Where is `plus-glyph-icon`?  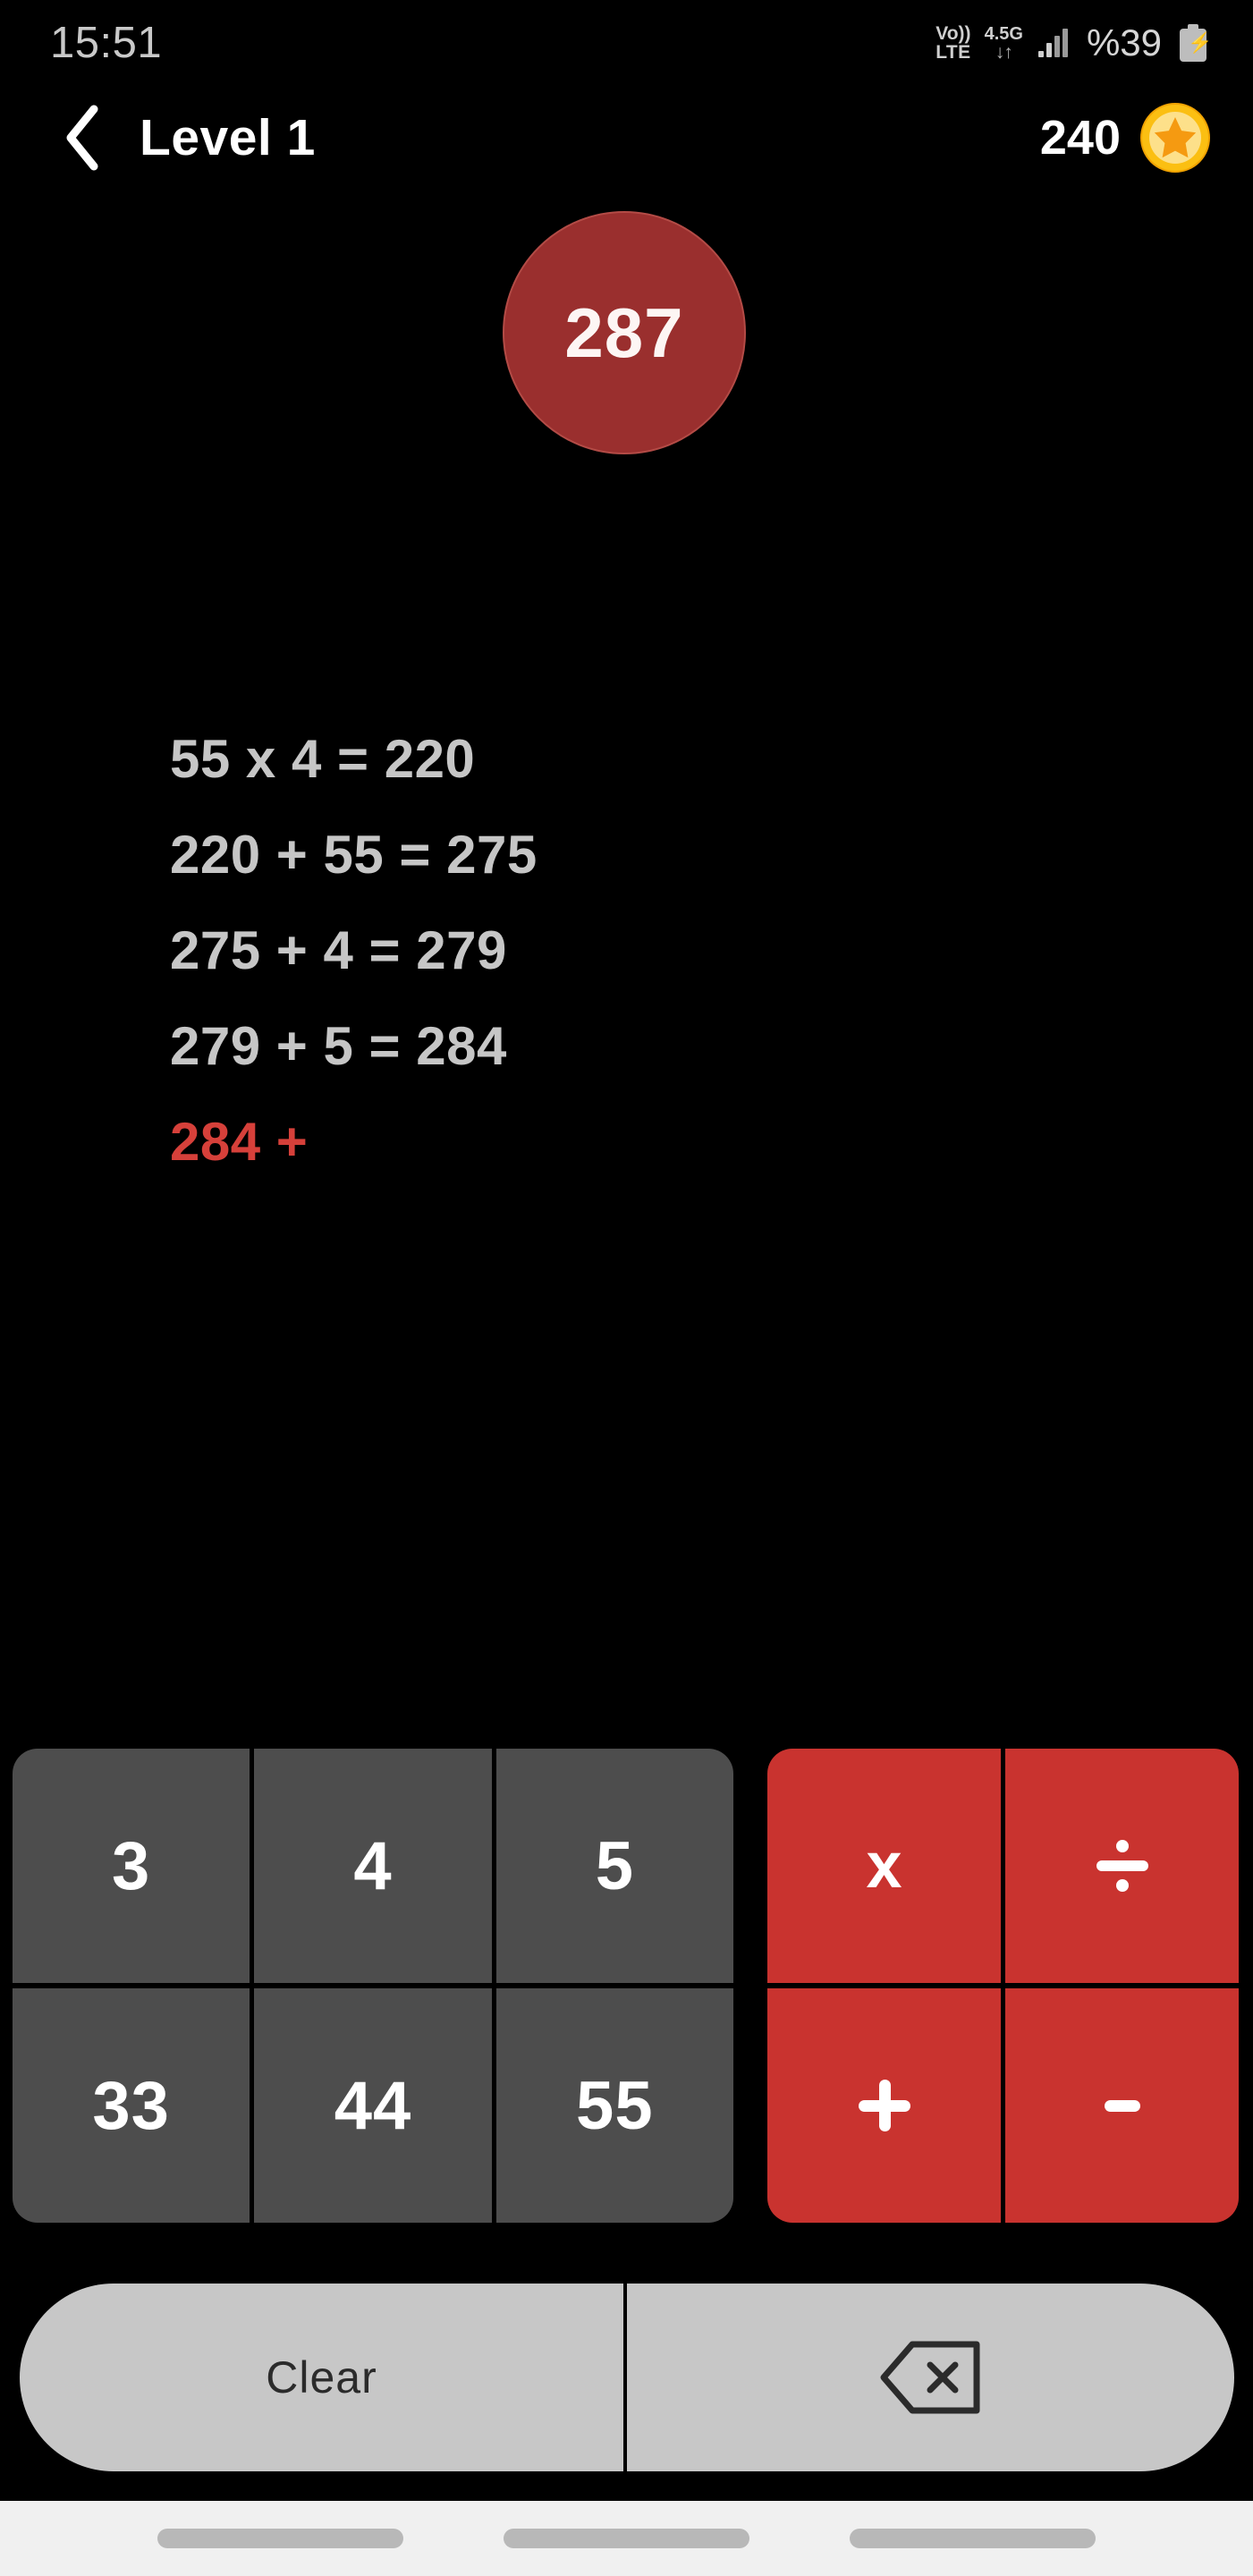
plus-glyph-icon is located at coordinates (884, 2105).